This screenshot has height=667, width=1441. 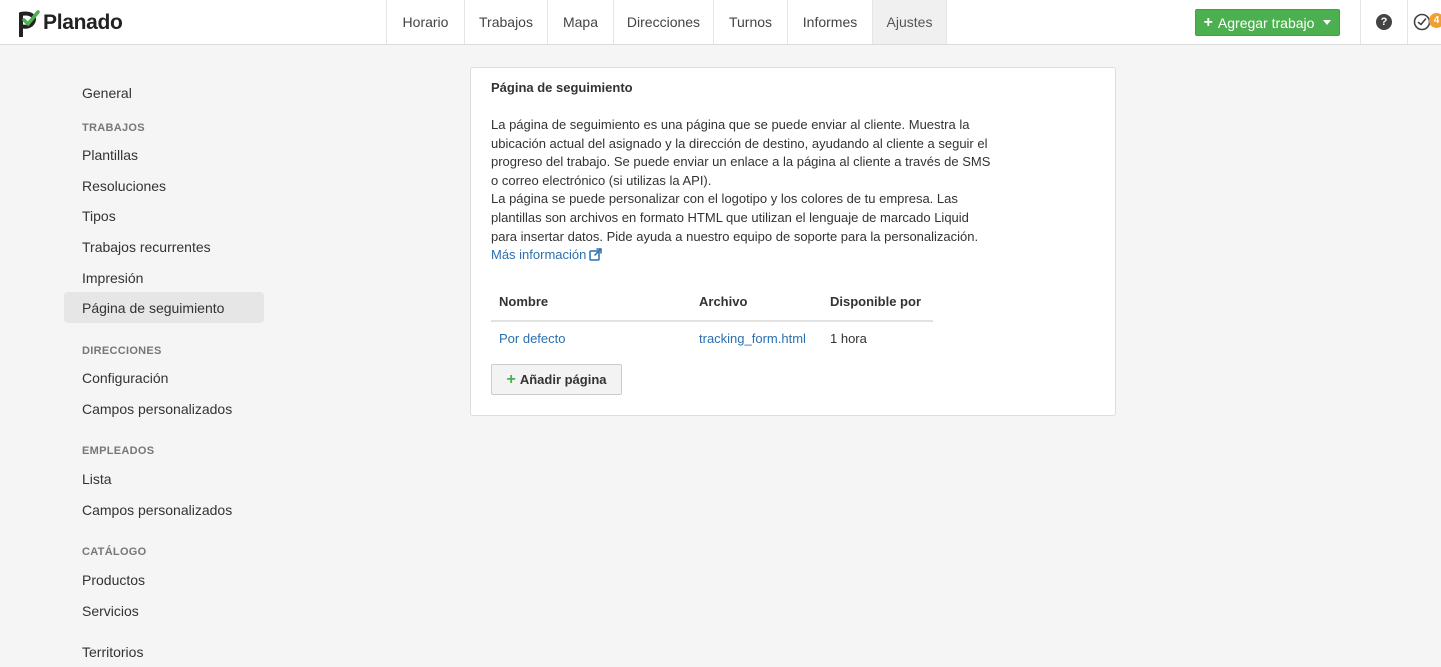 I want to click on planado-logo: Planado, so click(x=70, y=23).